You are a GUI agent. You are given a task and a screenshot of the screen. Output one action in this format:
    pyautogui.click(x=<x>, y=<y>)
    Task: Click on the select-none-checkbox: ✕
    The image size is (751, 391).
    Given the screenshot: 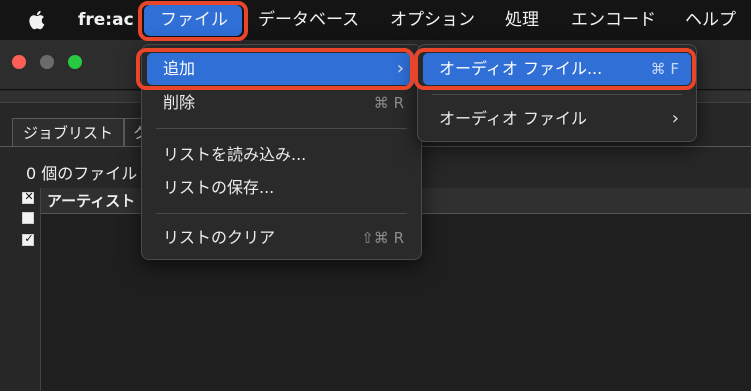 What is the action you would take?
    pyautogui.click(x=28, y=197)
    